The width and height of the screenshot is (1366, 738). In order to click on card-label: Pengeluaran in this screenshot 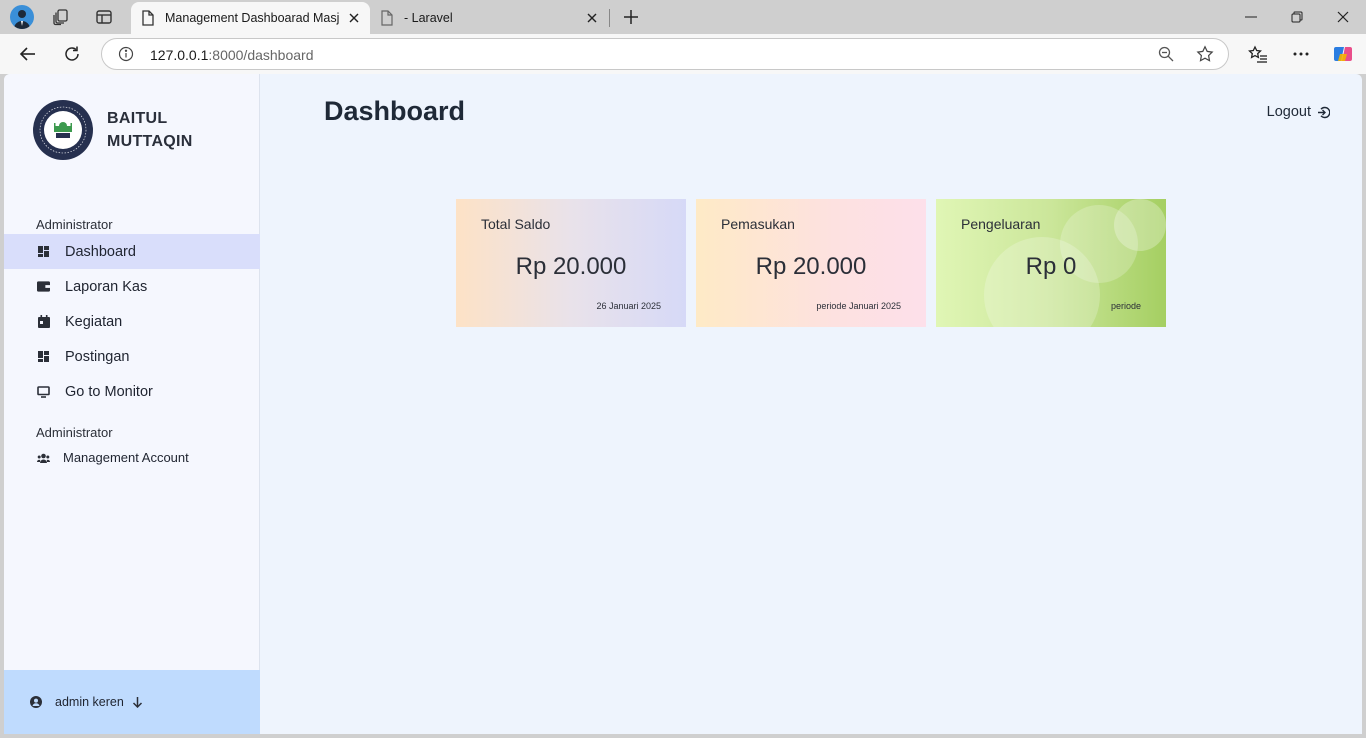, I will do `click(1001, 224)`.